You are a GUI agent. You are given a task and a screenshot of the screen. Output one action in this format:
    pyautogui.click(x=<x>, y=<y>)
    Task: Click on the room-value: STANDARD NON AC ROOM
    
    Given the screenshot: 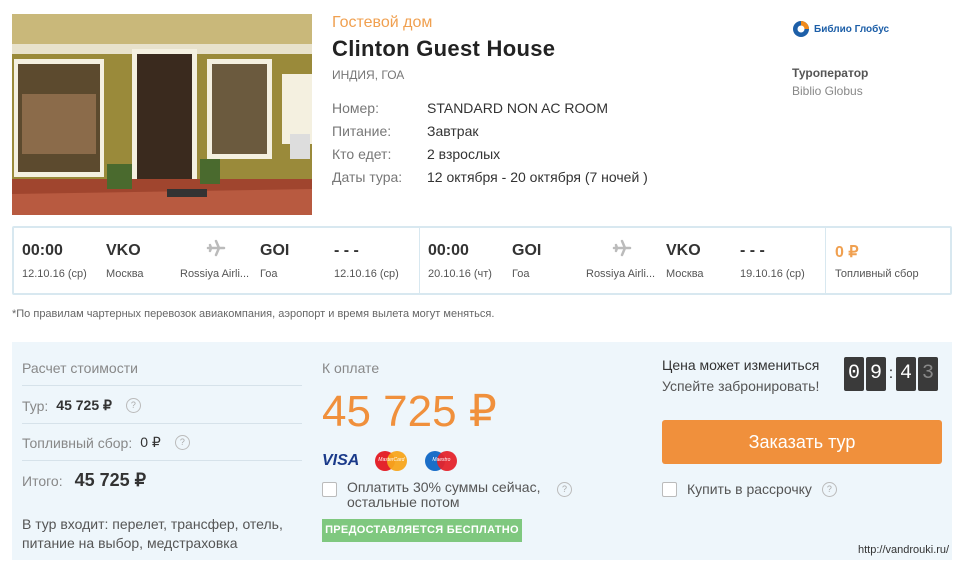 What is the action you would take?
    pyautogui.click(x=517, y=108)
    